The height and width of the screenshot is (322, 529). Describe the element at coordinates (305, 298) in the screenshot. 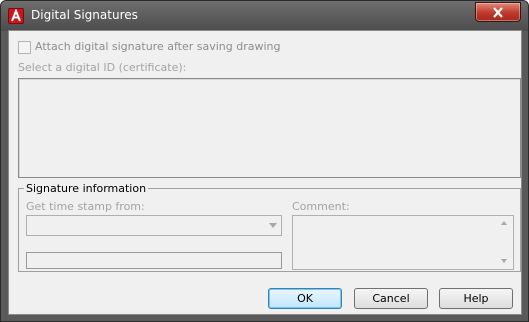

I see `ok-button: OK` at that location.